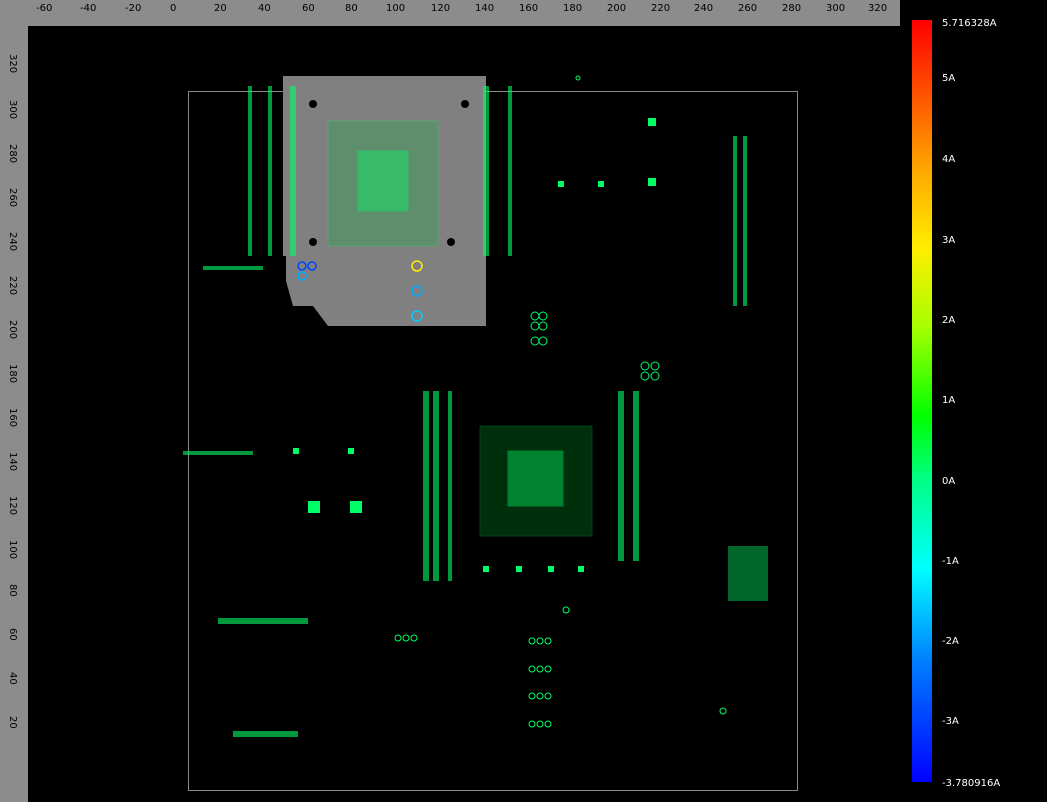  Describe the element at coordinates (351, 8) in the screenshot. I see `ruler-top-label: 80` at that location.